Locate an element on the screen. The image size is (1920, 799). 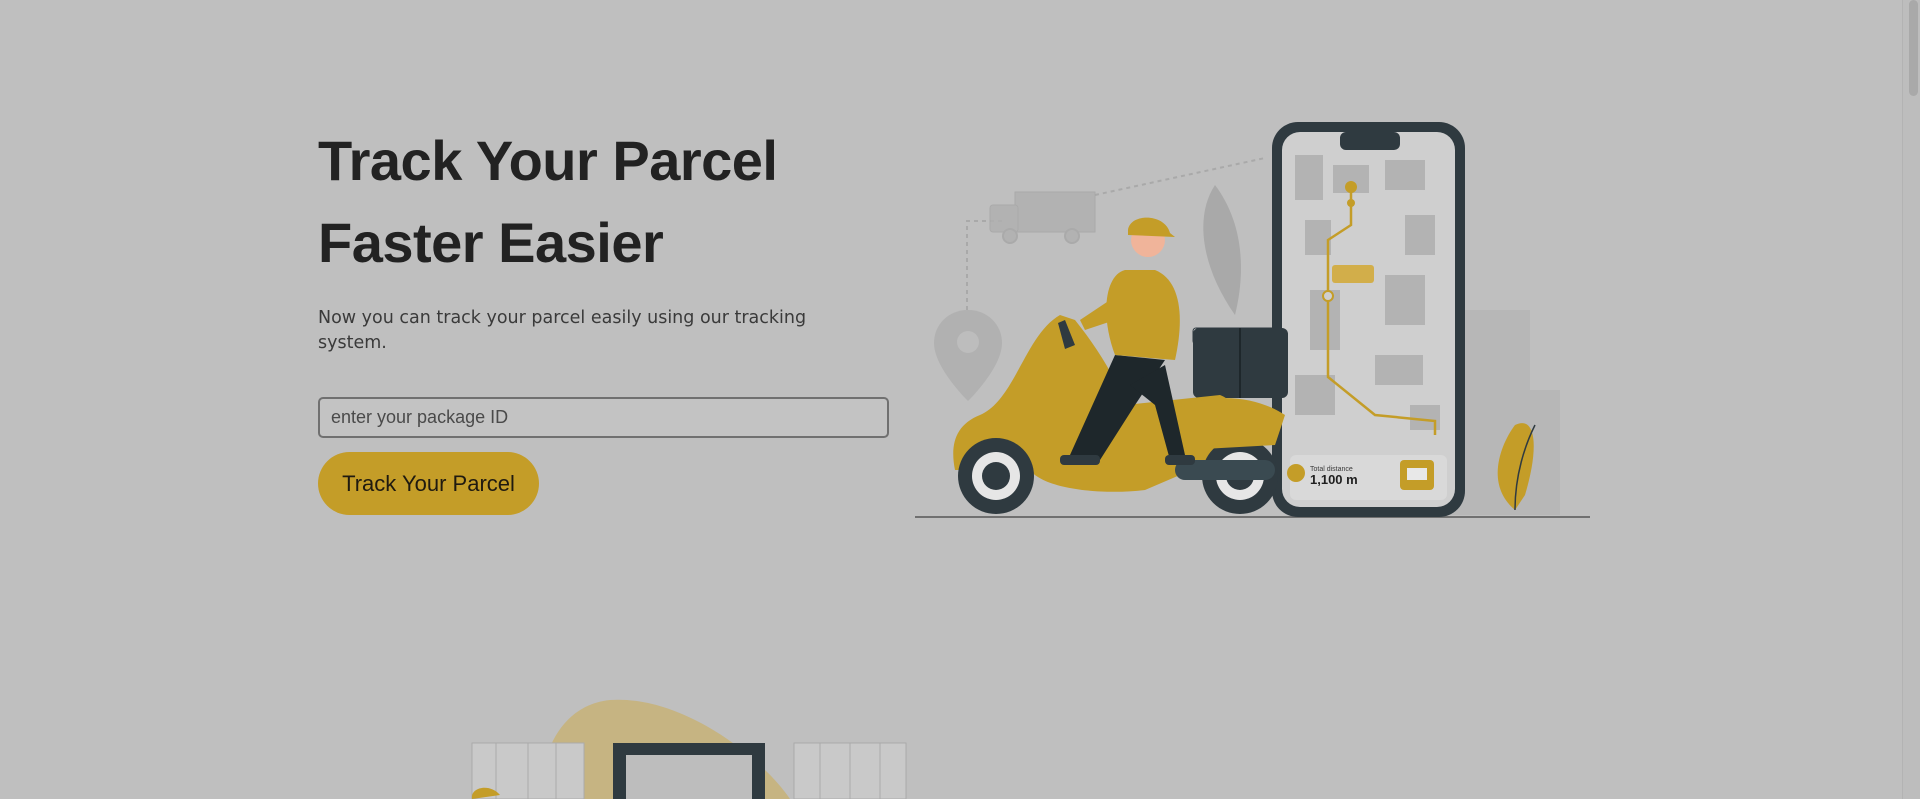
title-line-1: Track Your Parcel is located at coordinates (548, 160).